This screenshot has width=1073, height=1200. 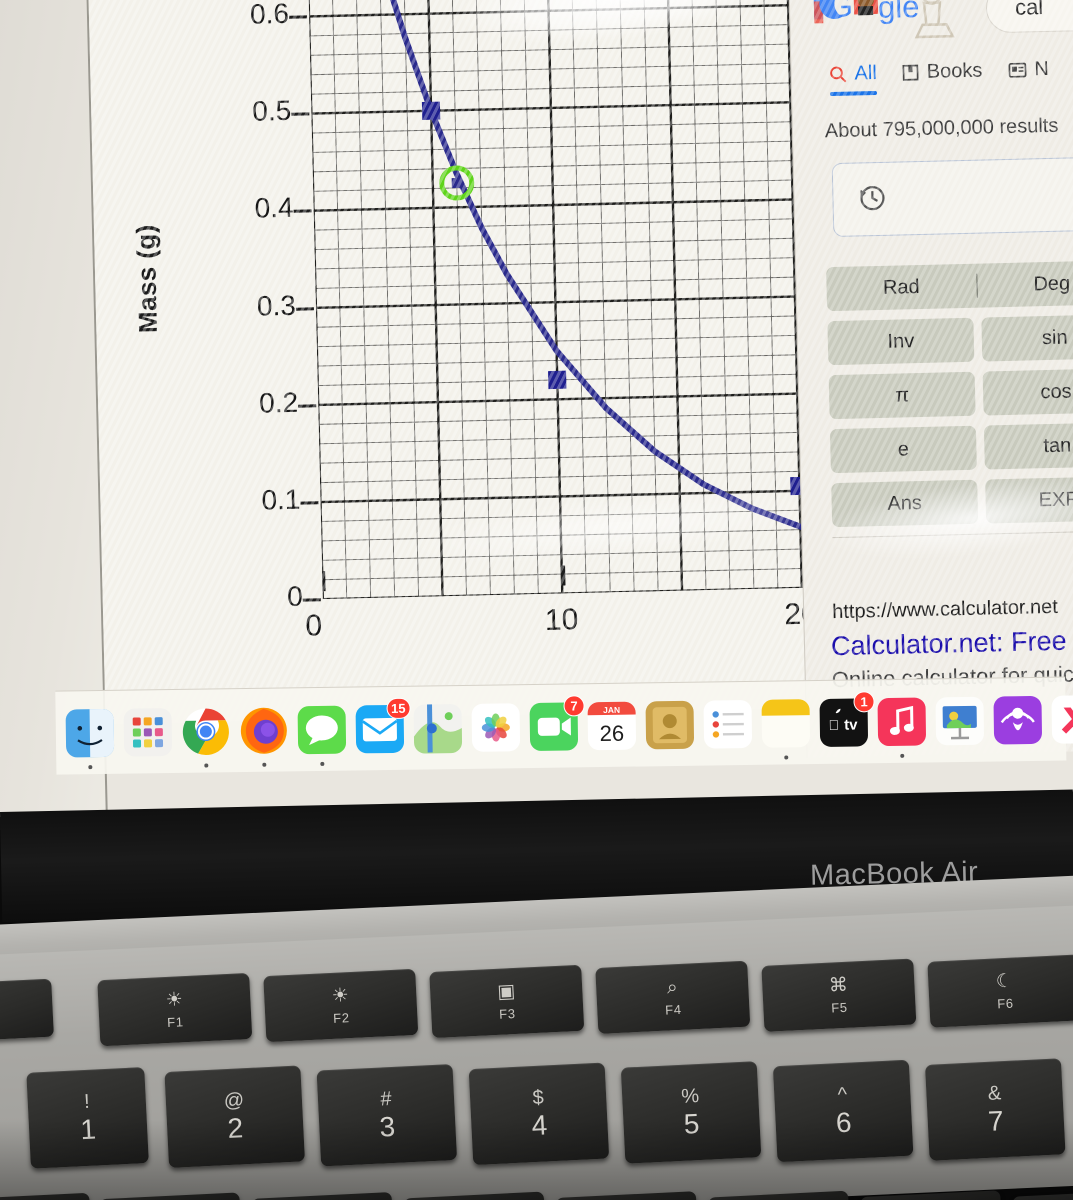 I want to click on result-title-link: Calculator.net: Free O, so click(x=952, y=643).